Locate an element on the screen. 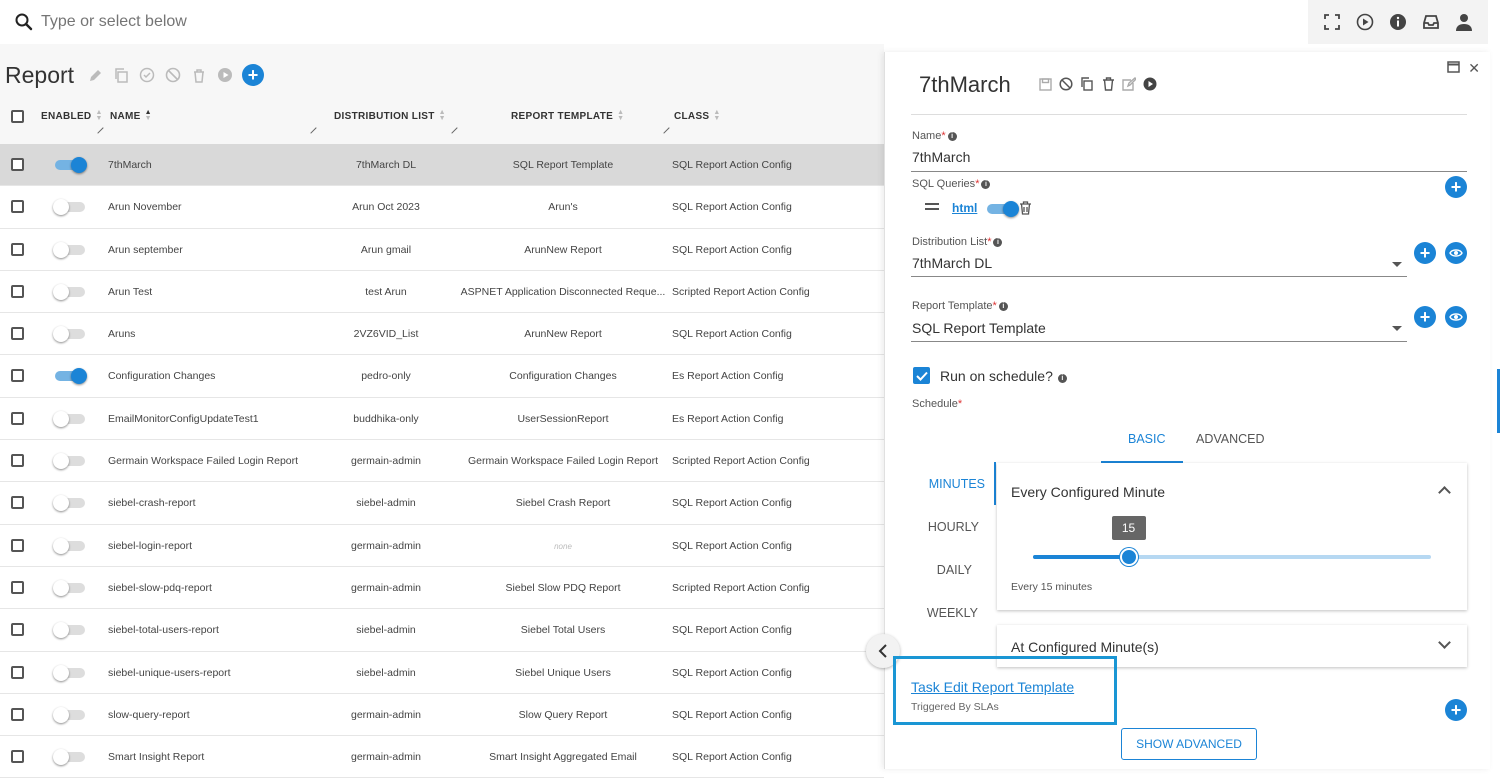 Image resolution: width=1511 pixels, height=778 pixels. vtab-weekly: WEEKLY is located at coordinates (946, 613).